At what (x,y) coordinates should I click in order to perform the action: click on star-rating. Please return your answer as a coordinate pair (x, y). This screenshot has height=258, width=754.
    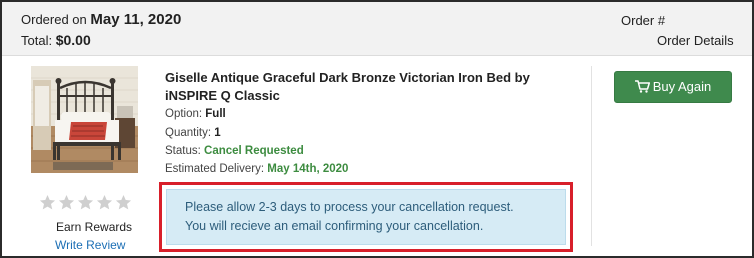
    Looking at the image, I should click on (86, 203).